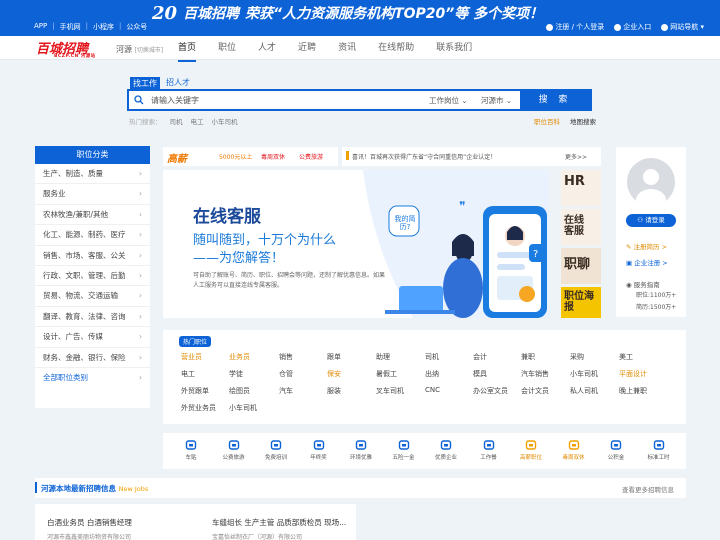  I want to click on benefit-item: 车贴, so click(191, 450).